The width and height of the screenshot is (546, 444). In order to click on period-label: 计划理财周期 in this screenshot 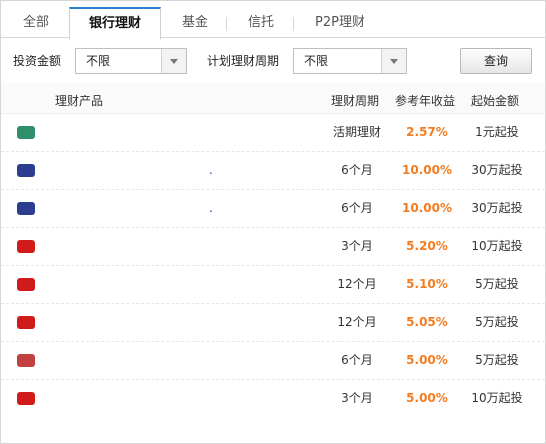, I will do `click(243, 61)`.